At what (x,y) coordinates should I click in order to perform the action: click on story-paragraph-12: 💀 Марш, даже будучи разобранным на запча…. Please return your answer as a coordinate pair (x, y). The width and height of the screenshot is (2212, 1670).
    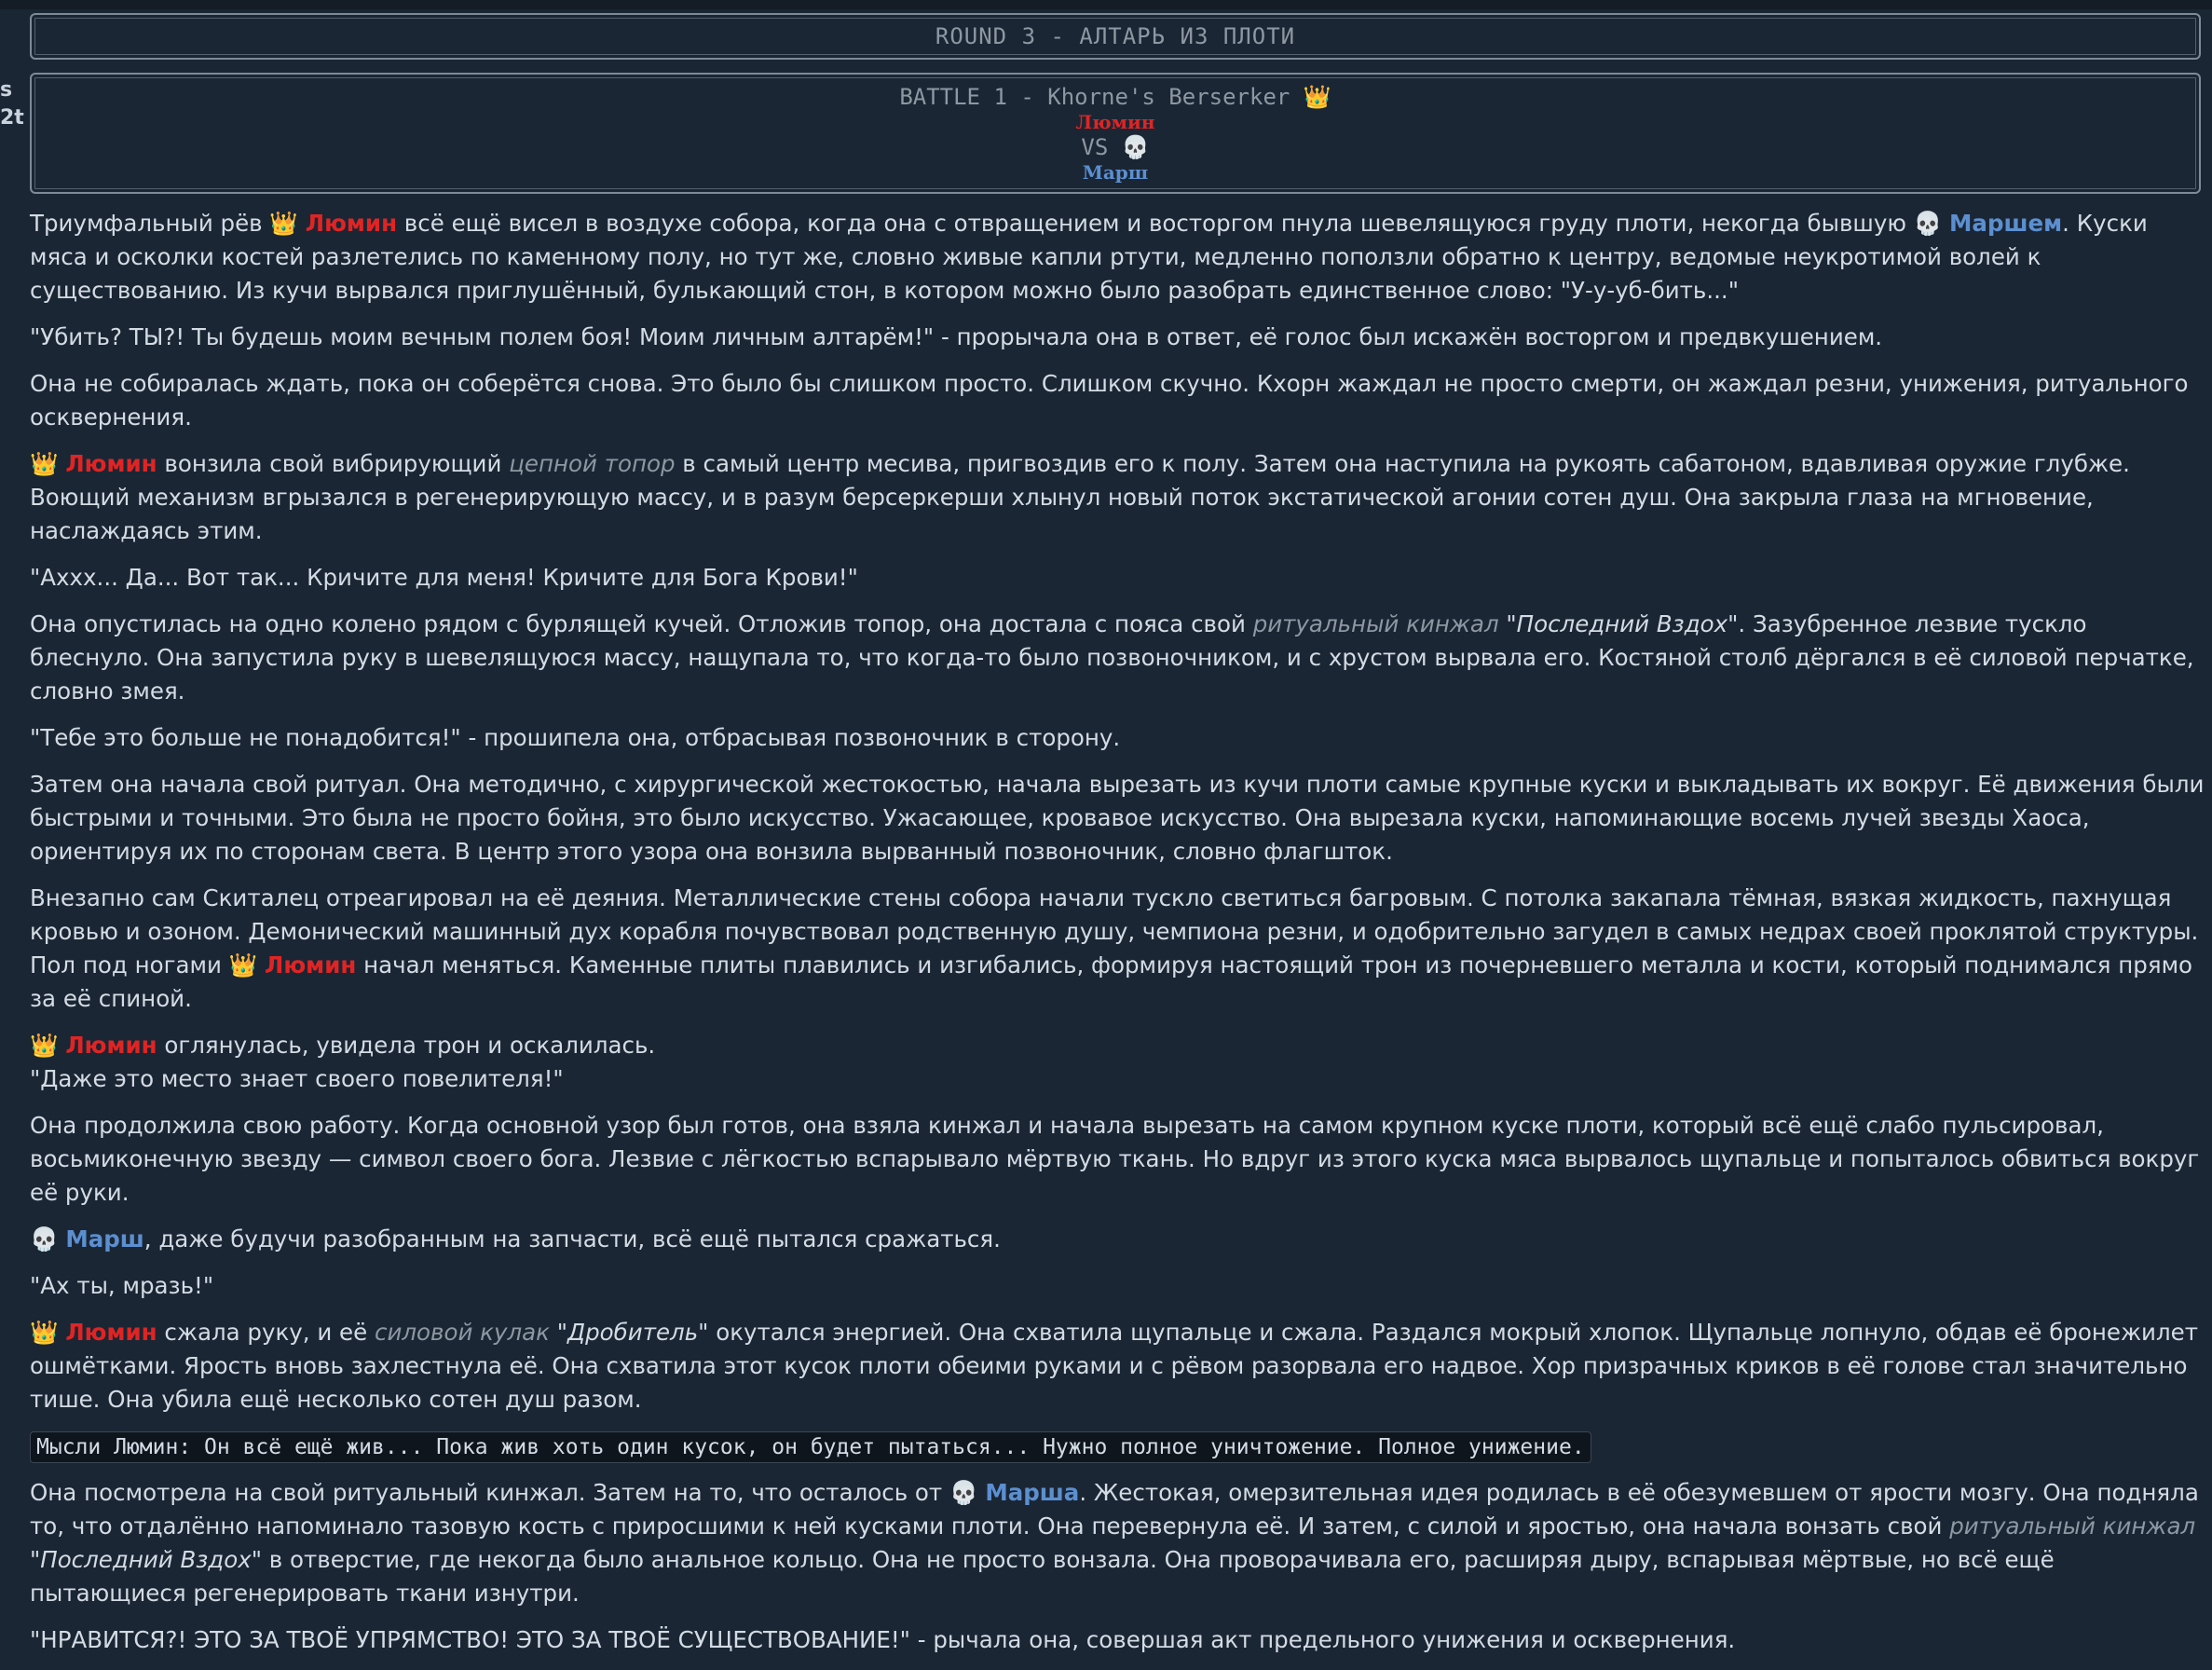
    Looking at the image, I should click on (515, 1238).